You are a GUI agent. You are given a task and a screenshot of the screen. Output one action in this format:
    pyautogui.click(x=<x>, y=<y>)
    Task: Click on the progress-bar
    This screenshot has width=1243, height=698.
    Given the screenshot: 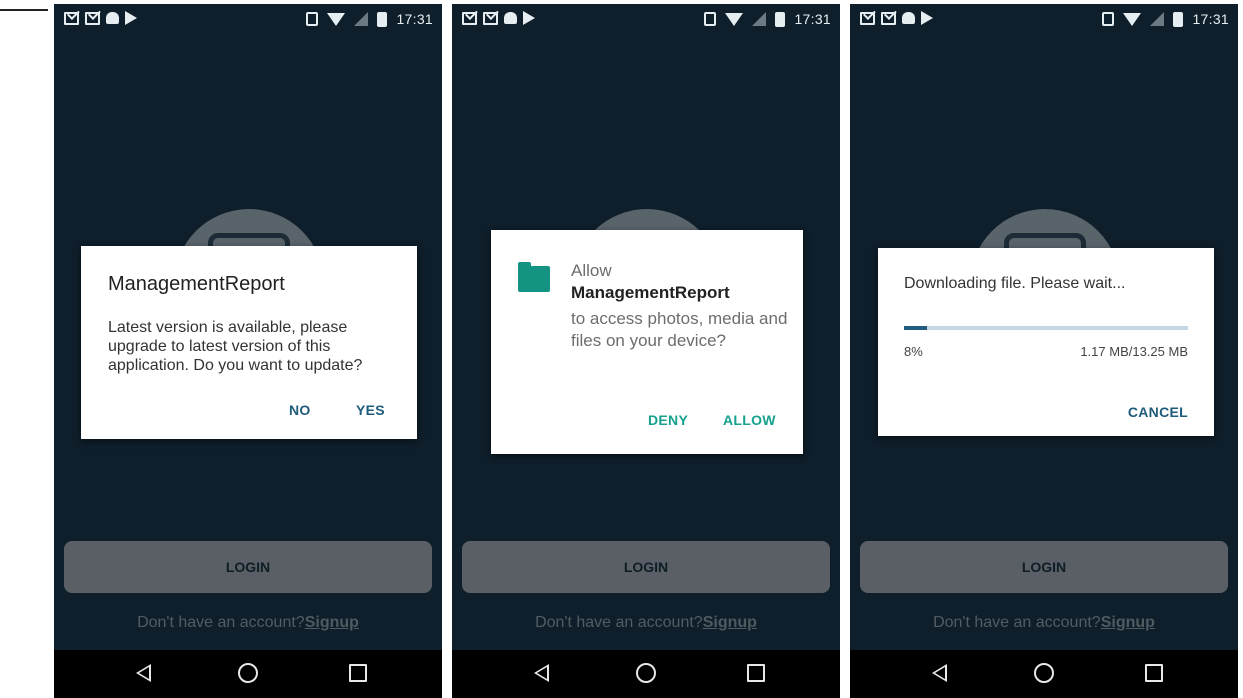 What is the action you would take?
    pyautogui.click(x=1046, y=328)
    